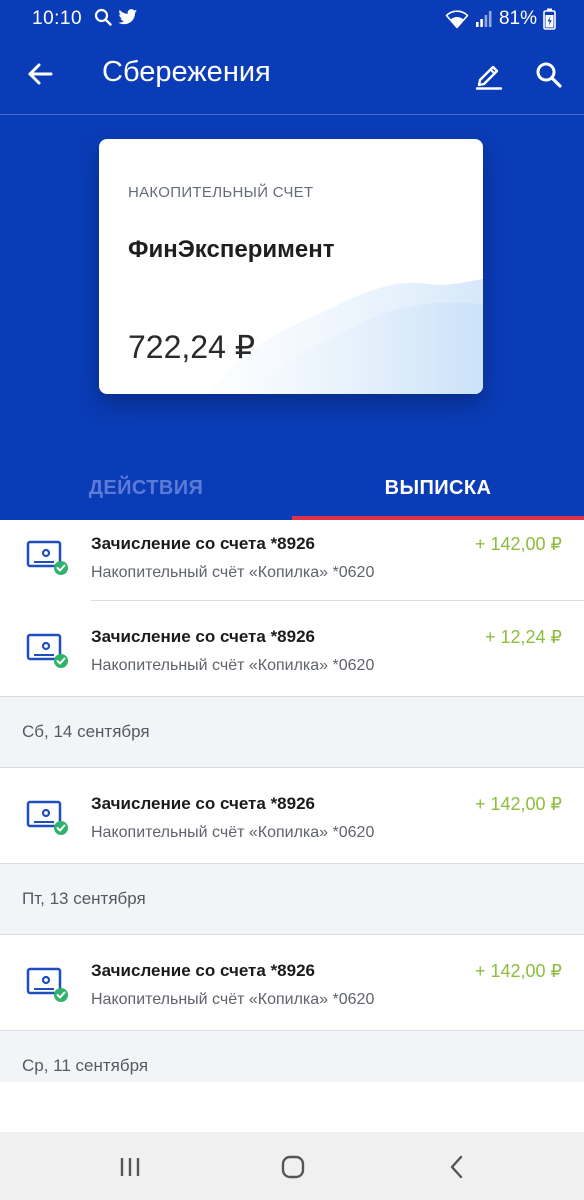  What do you see at coordinates (517, 18) in the screenshot?
I see `battery-percent: 81%` at bounding box center [517, 18].